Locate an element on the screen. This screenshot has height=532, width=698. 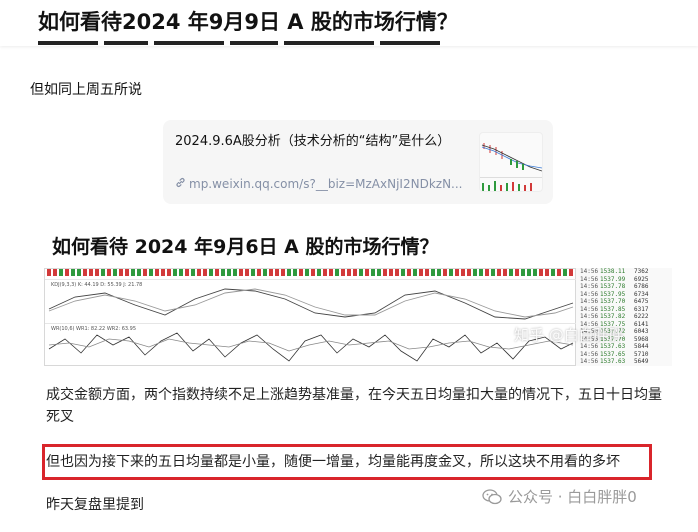
tick-volume: 6475 is located at coordinates (641, 301).